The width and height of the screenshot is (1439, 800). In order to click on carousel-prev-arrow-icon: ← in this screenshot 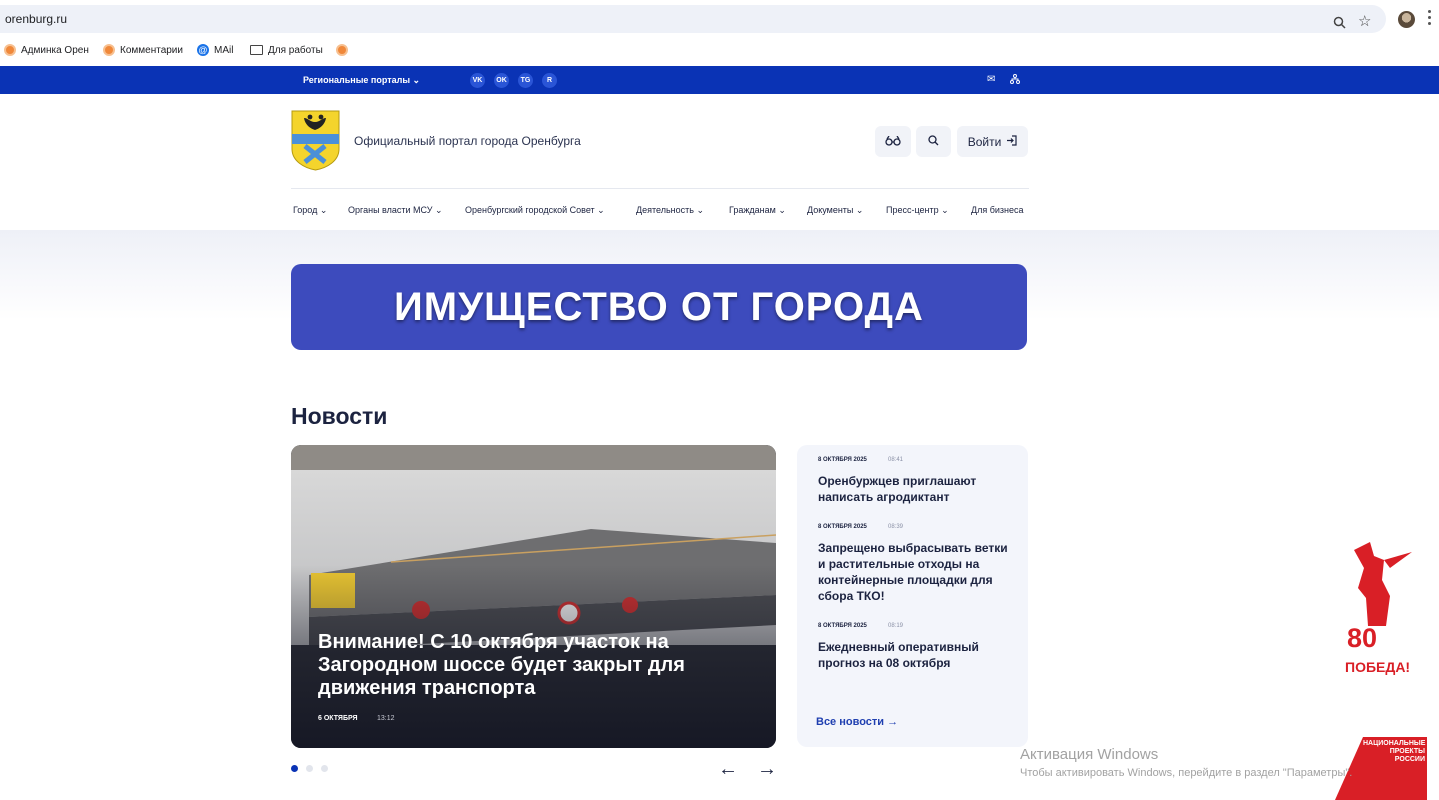, I will do `click(728, 769)`.